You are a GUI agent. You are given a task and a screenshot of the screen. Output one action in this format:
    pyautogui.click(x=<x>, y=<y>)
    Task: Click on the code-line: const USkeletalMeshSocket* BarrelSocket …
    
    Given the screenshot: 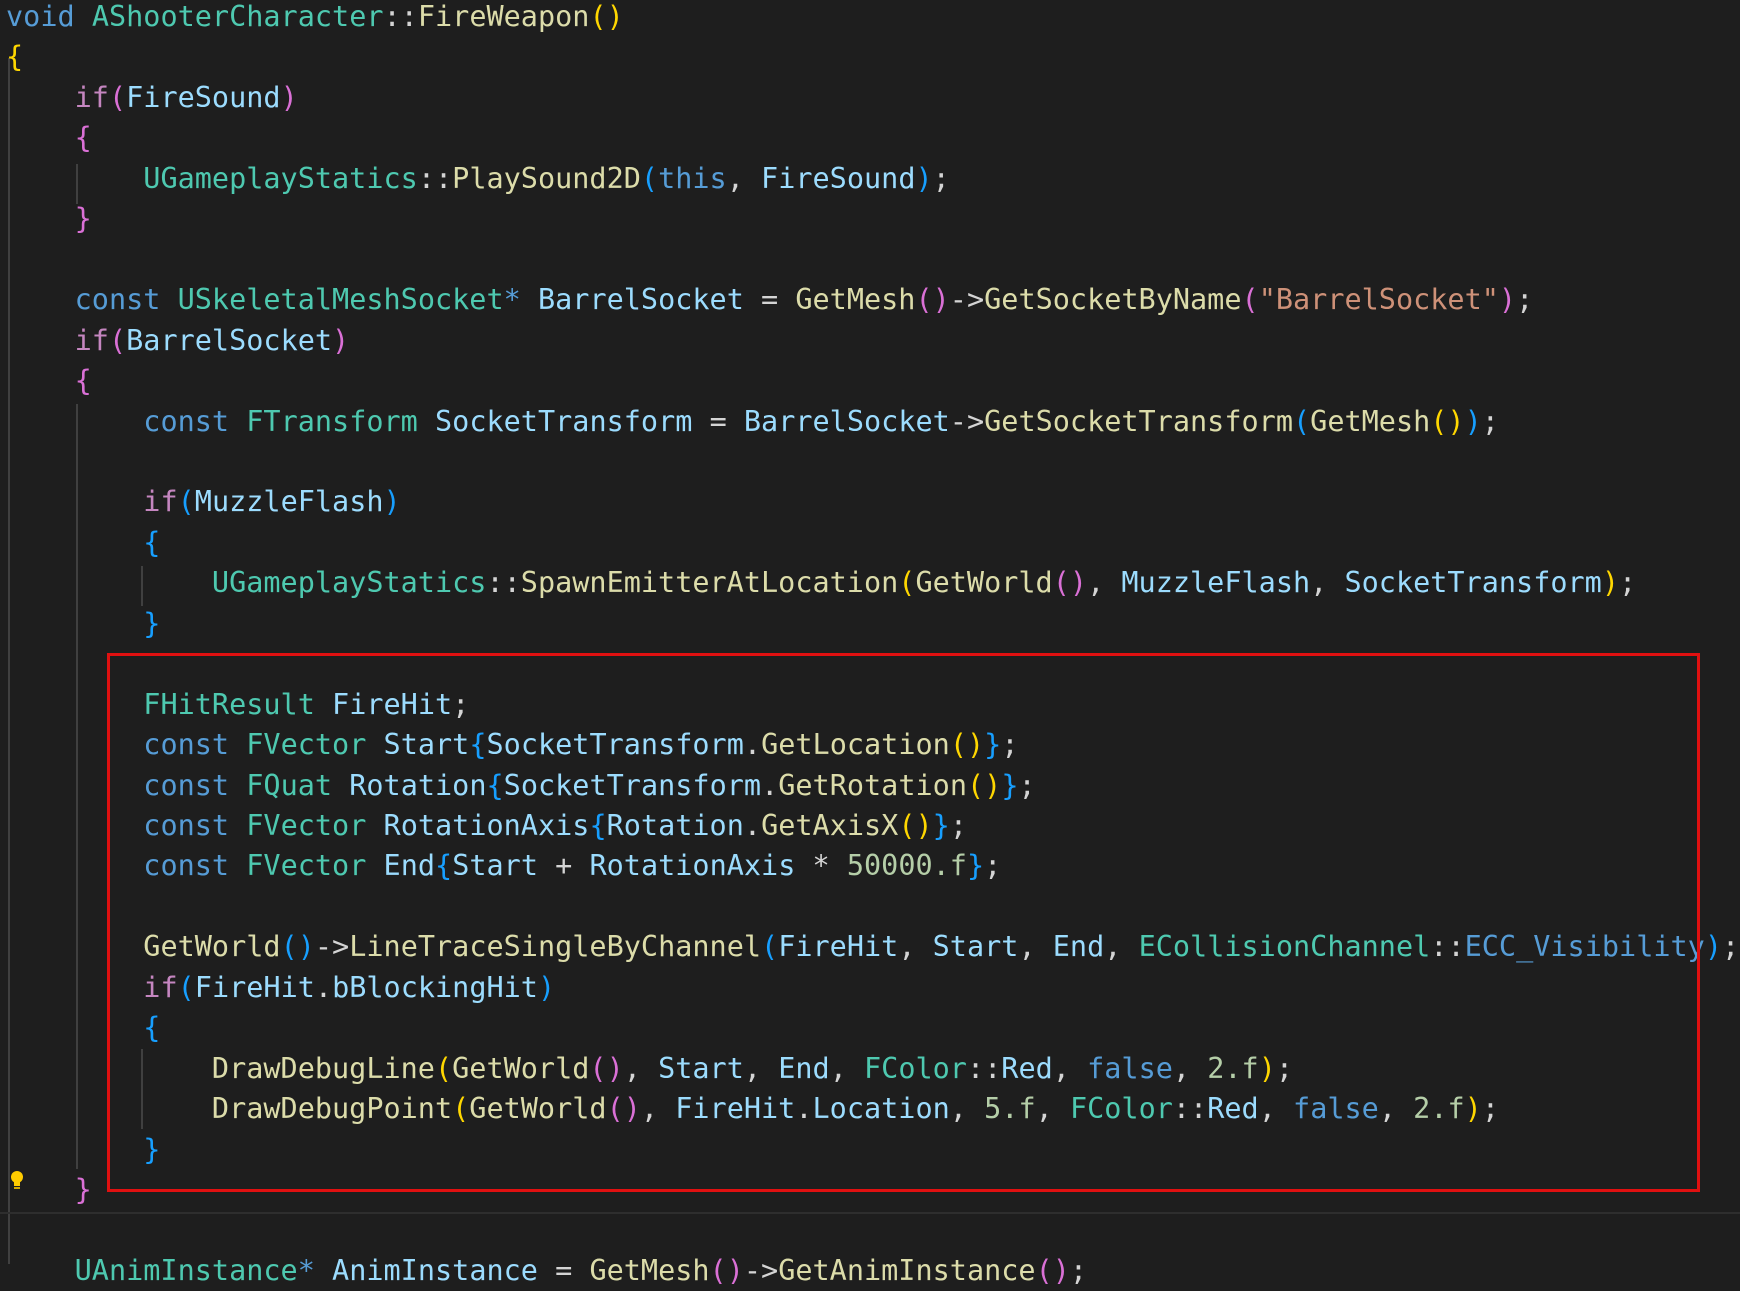 What is the action you would take?
    pyautogui.click(x=770, y=300)
    